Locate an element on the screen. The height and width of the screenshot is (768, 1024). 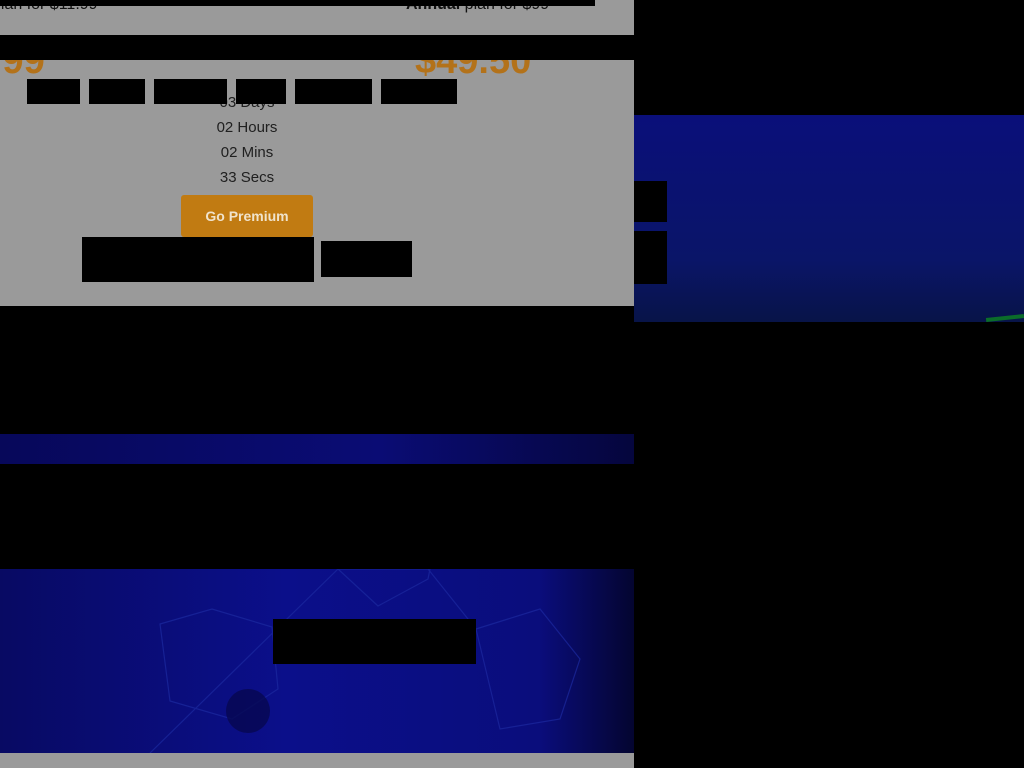
countdown-hours: 02 Hours is located at coordinates (247, 127).